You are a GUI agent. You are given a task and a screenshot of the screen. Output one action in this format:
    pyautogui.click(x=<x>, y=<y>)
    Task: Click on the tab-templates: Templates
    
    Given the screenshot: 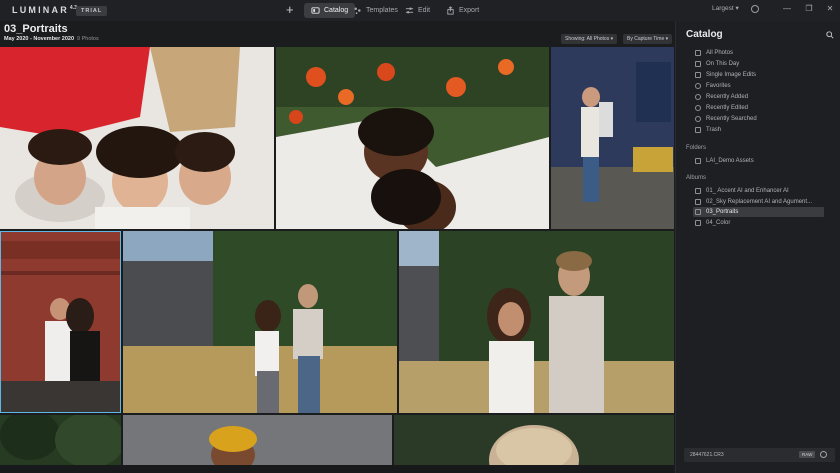 What is the action you would take?
    pyautogui.click(x=375, y=10)
    